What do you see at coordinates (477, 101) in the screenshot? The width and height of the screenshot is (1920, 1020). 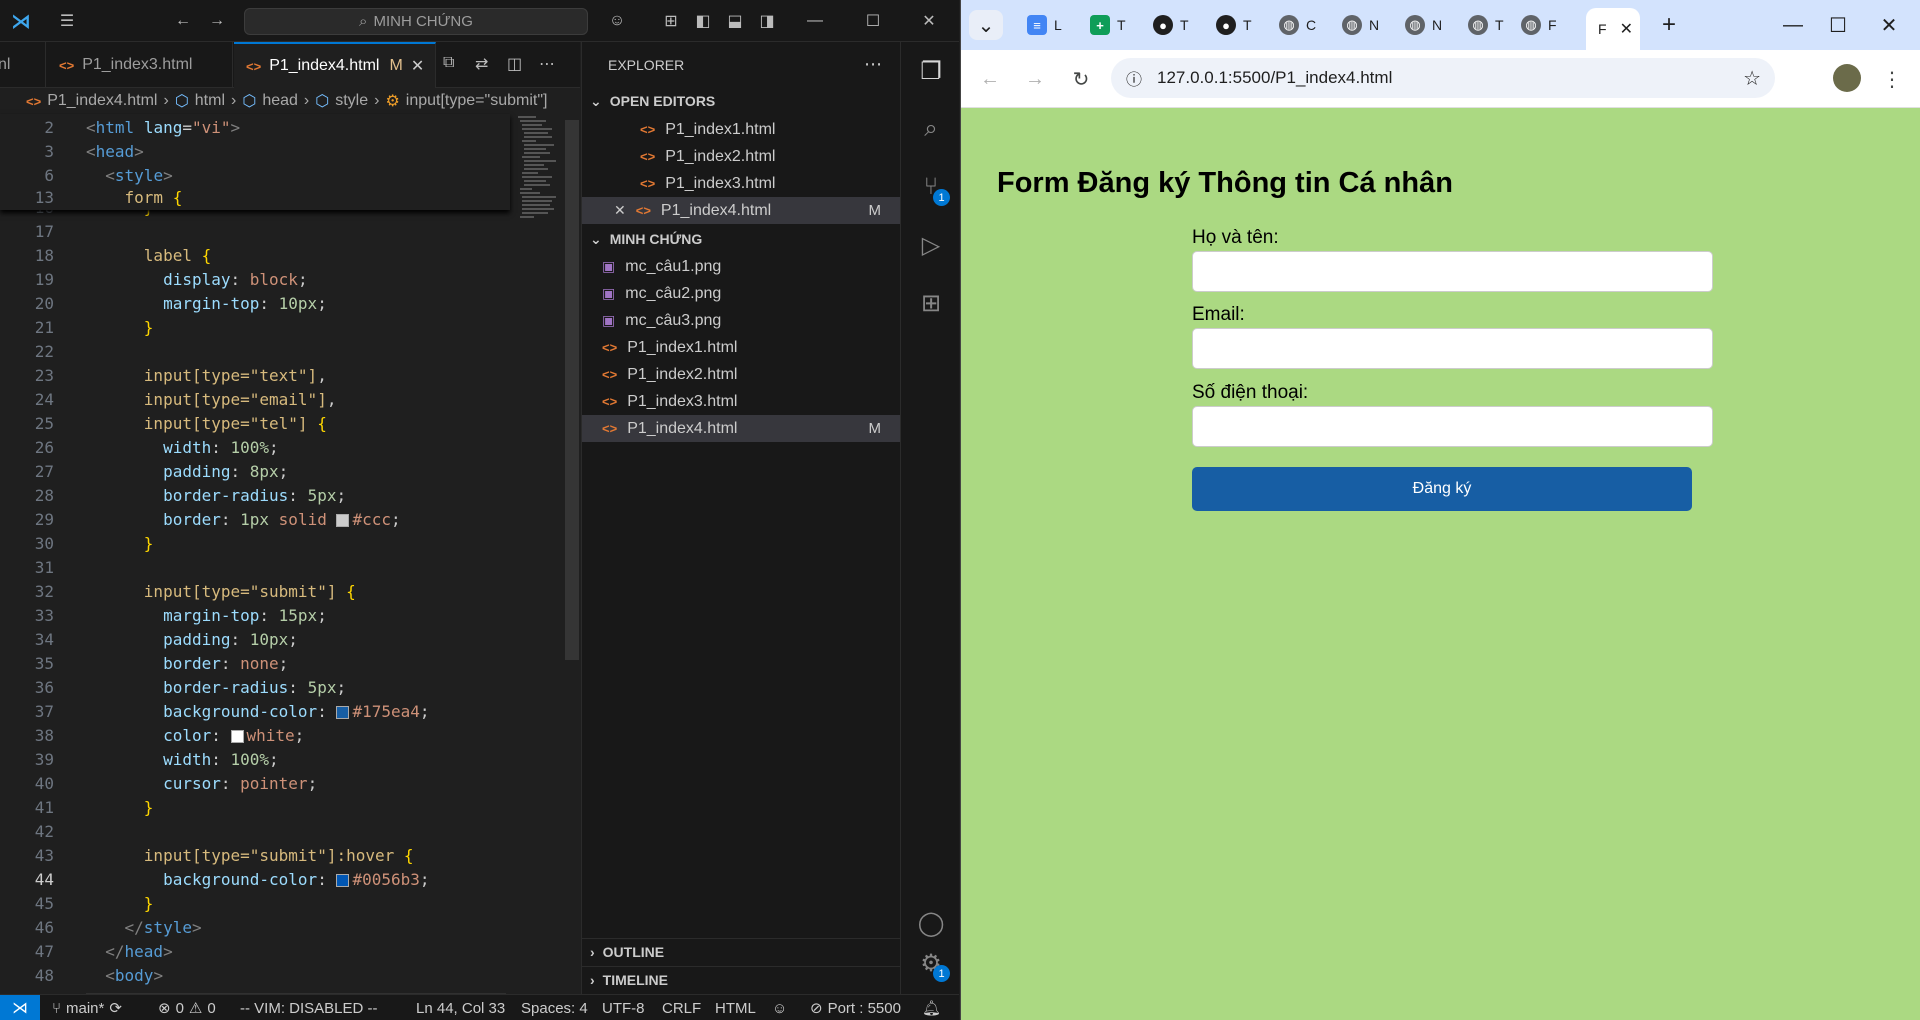 I see `breadcrumb-item: input[type="submit"]` at bounding box center [477, 101].